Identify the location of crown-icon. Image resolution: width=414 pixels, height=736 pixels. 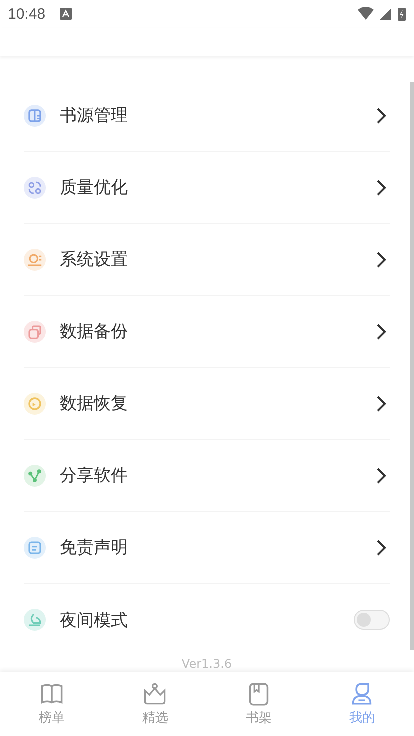
(155, 694).